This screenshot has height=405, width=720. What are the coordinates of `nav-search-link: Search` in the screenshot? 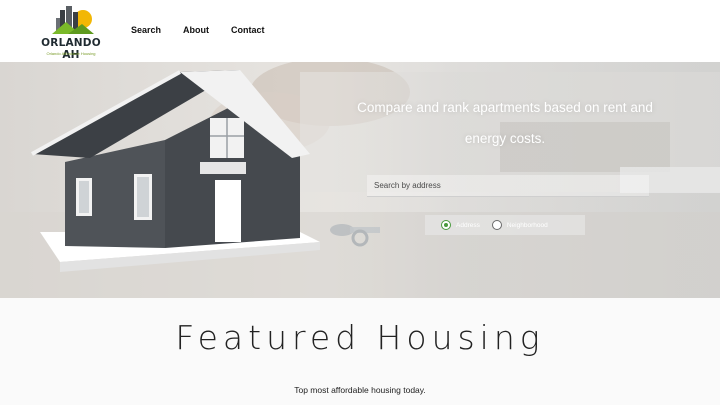 It's located at (146, 30).